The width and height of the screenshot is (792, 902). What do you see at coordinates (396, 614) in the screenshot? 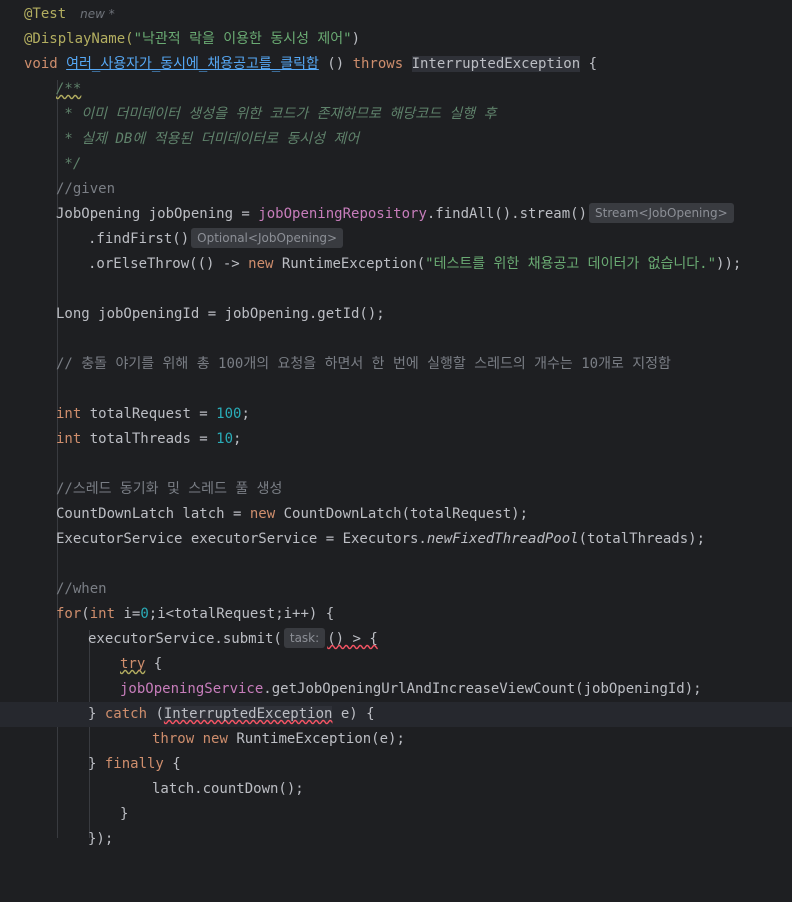
I see `code-line: for(int i=0;i<totalRequest;i++) {` at bounding box center [396, 614].